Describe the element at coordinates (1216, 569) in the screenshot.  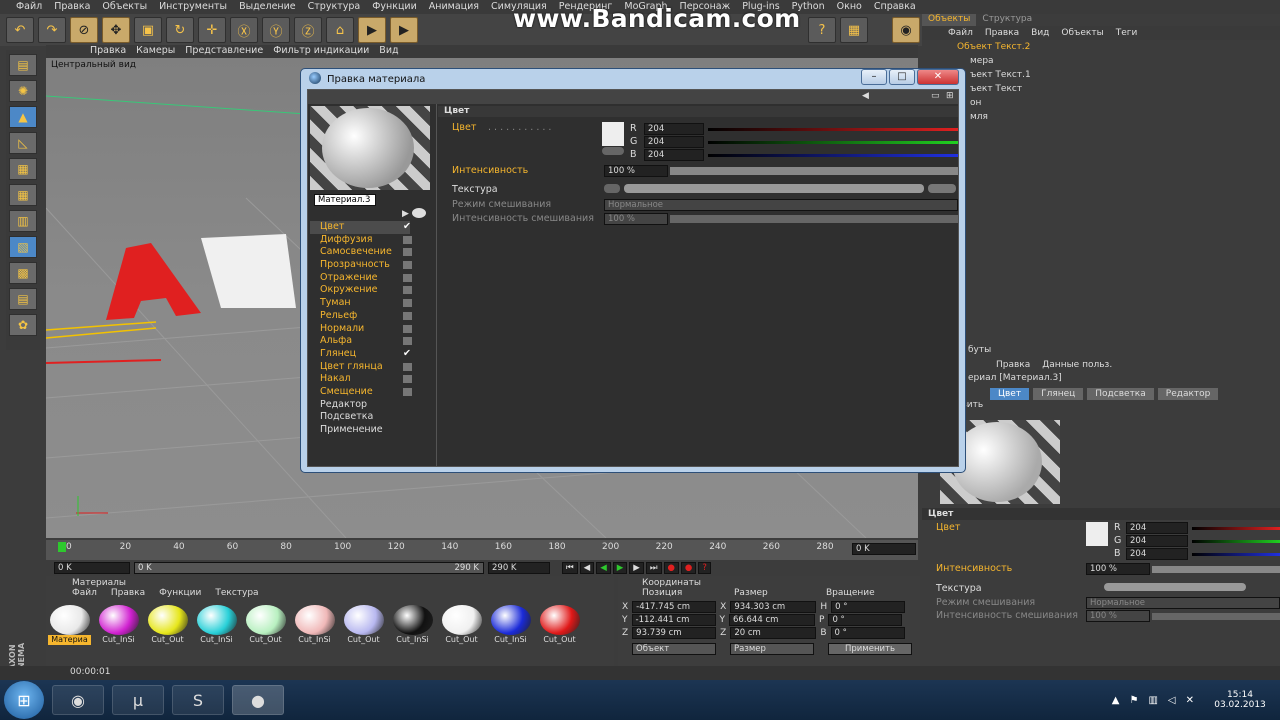
I see `attr-intensity-slider` at that location.